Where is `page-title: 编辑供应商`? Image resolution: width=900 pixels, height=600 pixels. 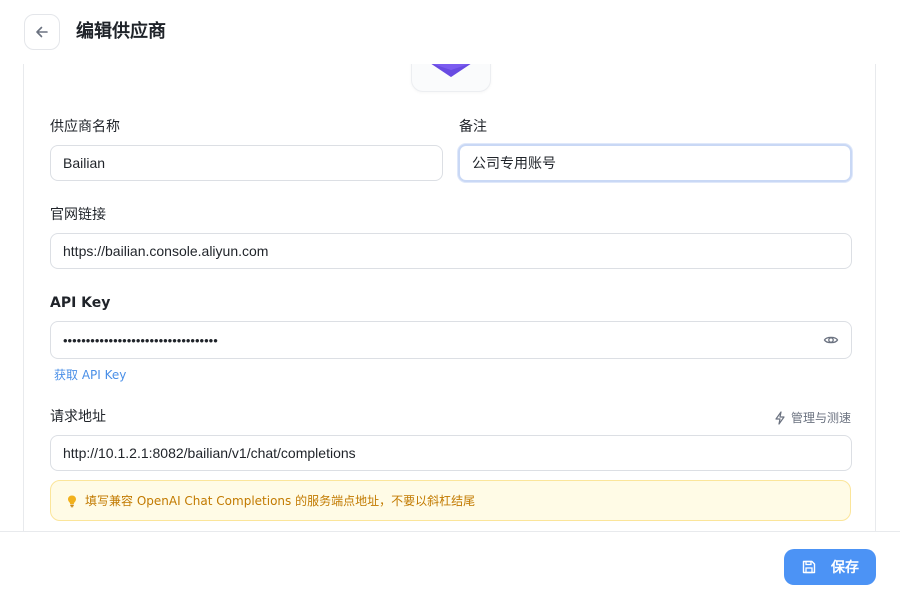 page-title: 编辑供应商 is located at coordinates (121, 31).